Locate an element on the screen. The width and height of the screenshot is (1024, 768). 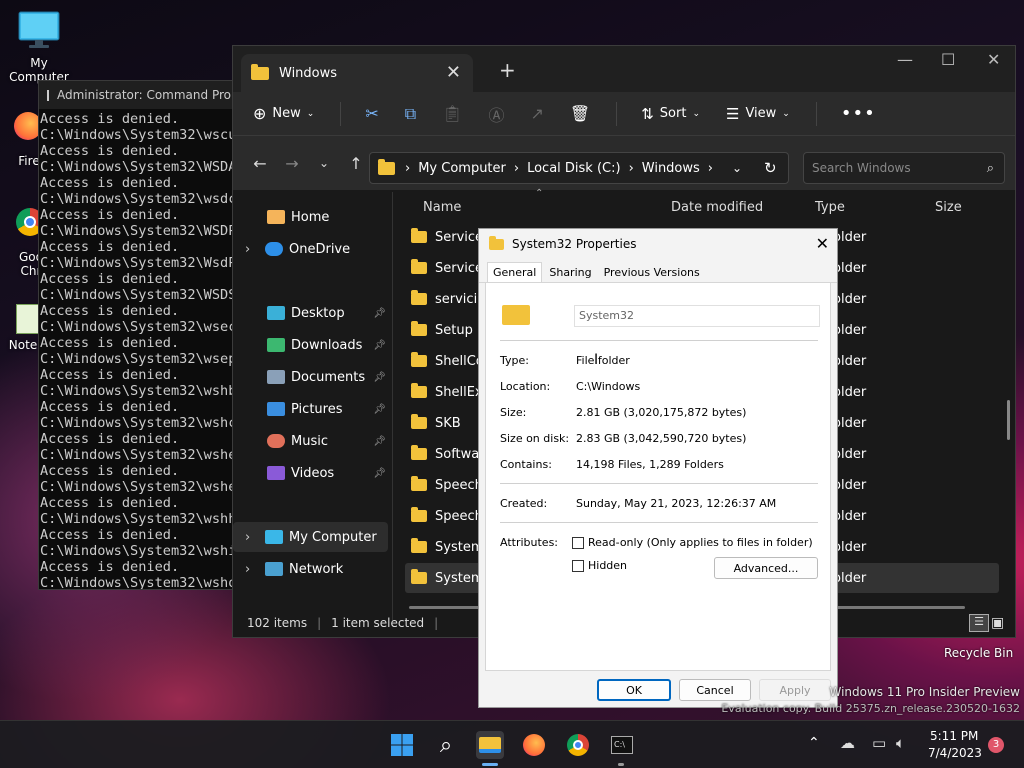
forward-arrow-icon: → is located at coordinates (292, 163).